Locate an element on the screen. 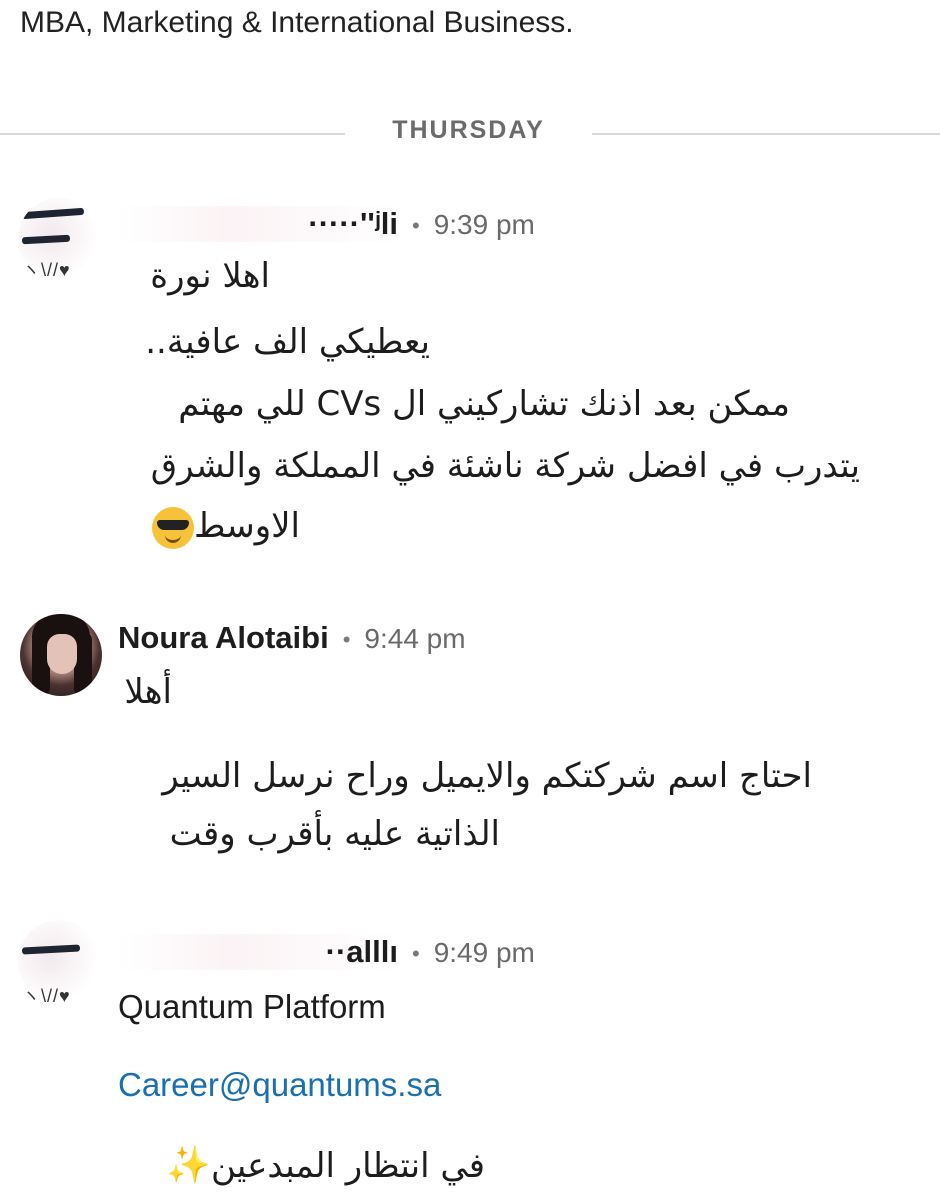  day-label: THURSDAY is located at coordinates (468, 130).